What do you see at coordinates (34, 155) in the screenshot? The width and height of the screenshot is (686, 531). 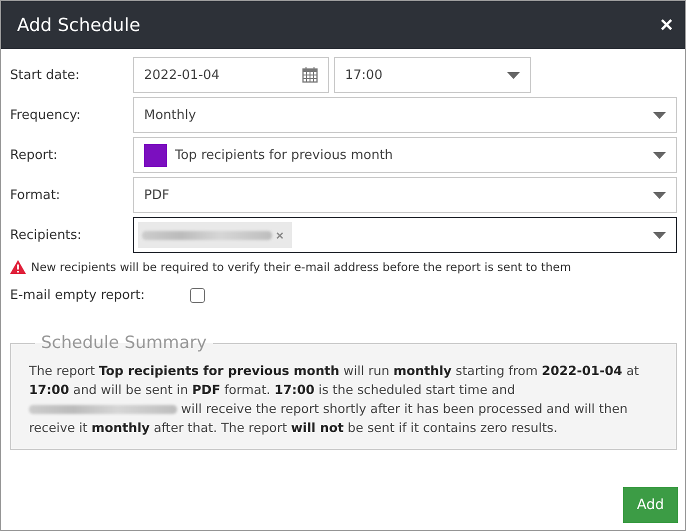 I see `field-label: Report:` at bounding box center [34, 155].